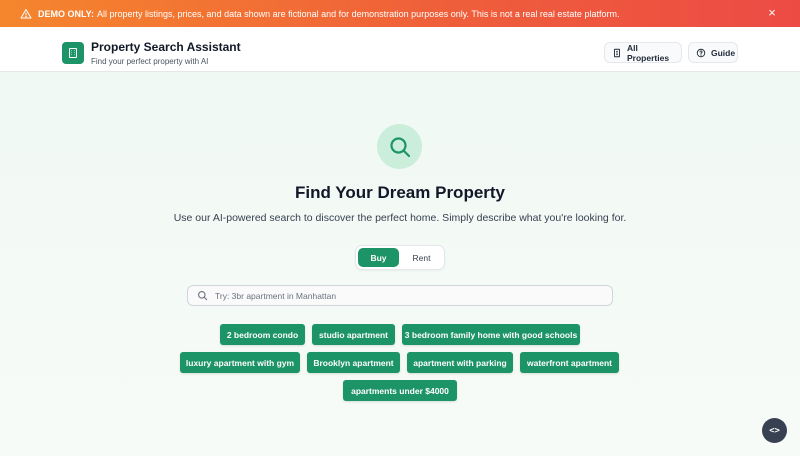 Image resolution: width=800 pixels, height=456 pixels. What do you see at coordinates (166, 47) in the screenshot?
I see `app-title: Property Search Assistant` at bounding box center [166, 47].